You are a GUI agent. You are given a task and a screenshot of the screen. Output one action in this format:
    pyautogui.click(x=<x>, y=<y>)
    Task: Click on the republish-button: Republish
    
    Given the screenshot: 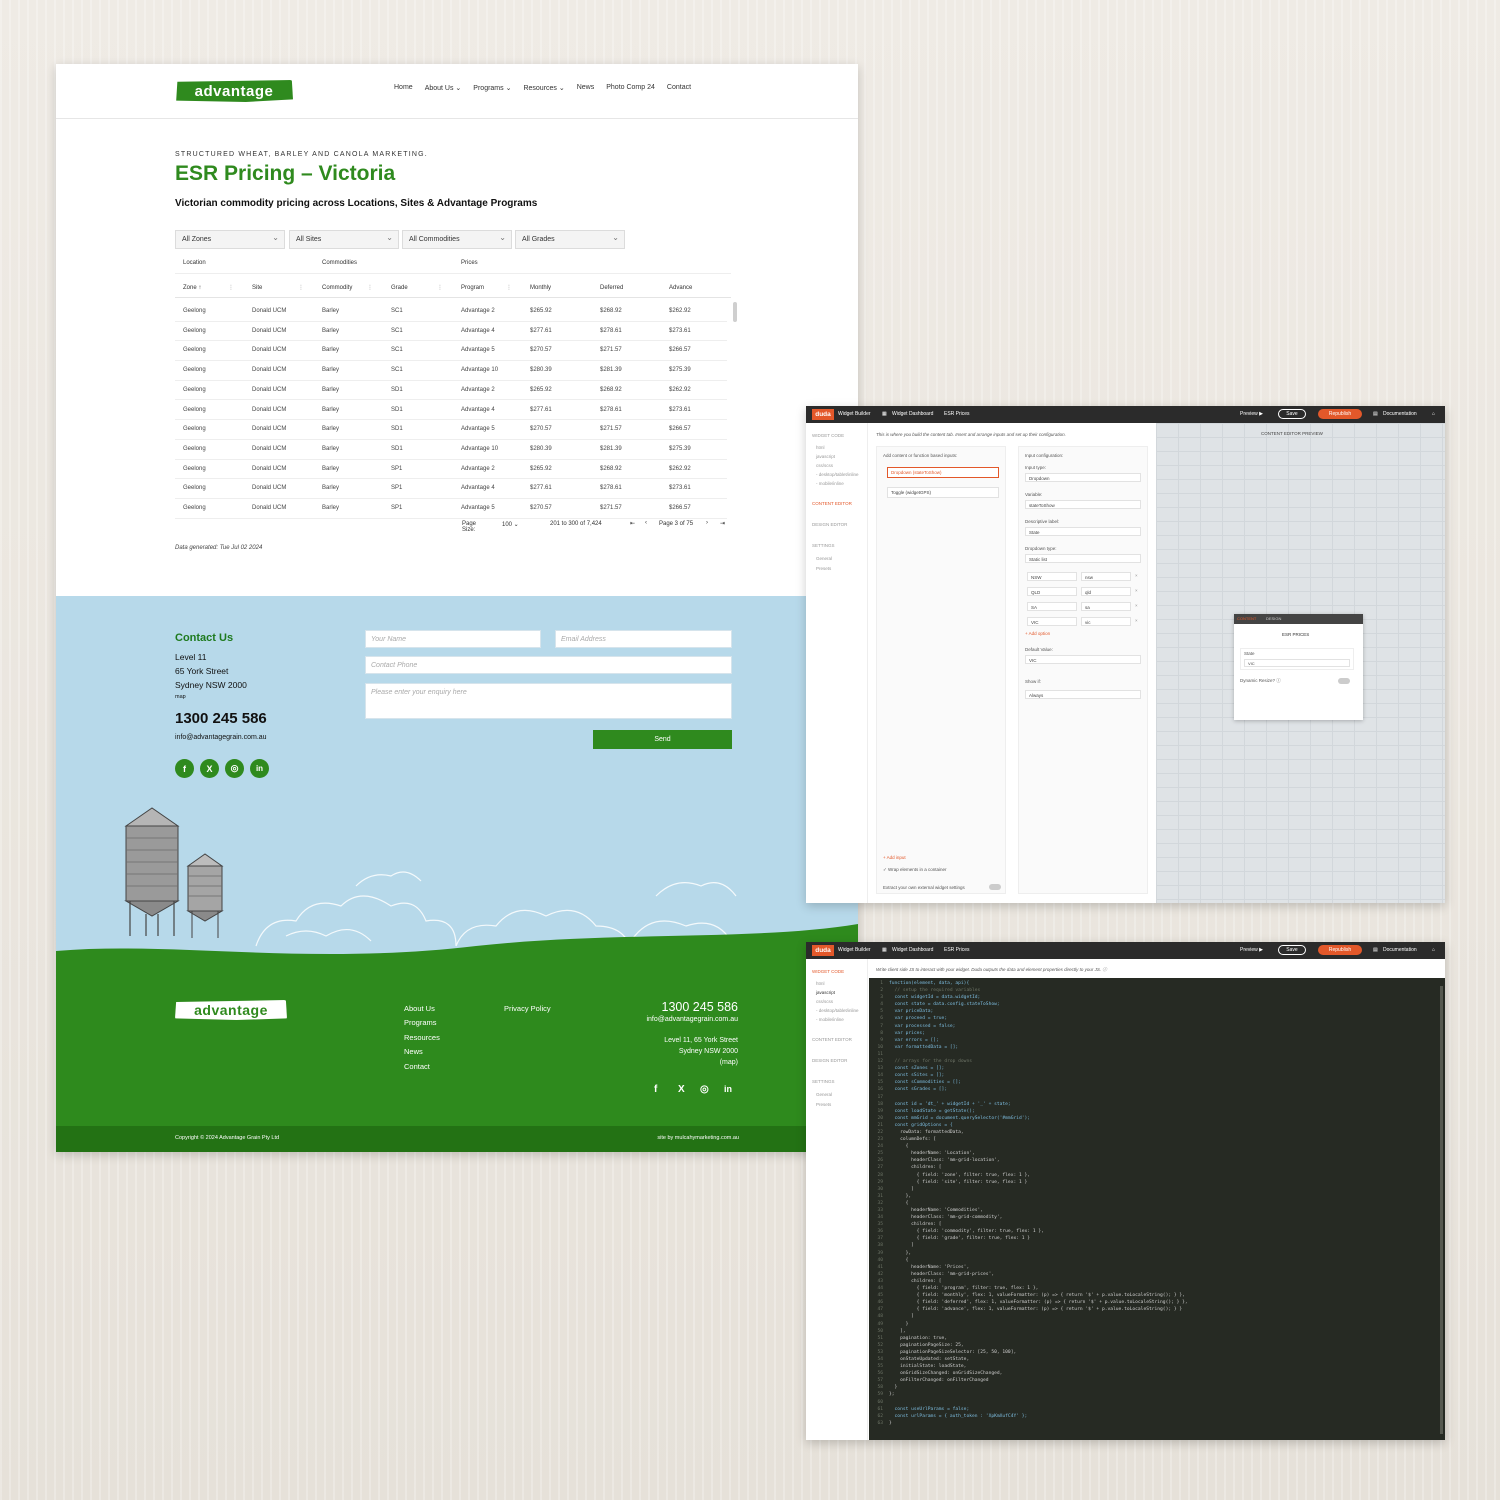 What is the action you would take?
    pyautogui.click(x=1340, y=950)
    